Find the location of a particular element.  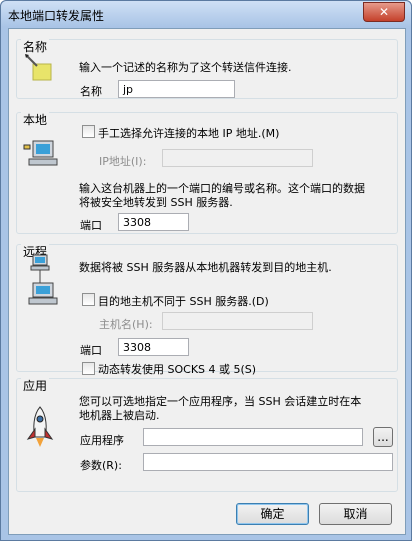

host-label: 主机名(H): is located at coordinates (126, 324).